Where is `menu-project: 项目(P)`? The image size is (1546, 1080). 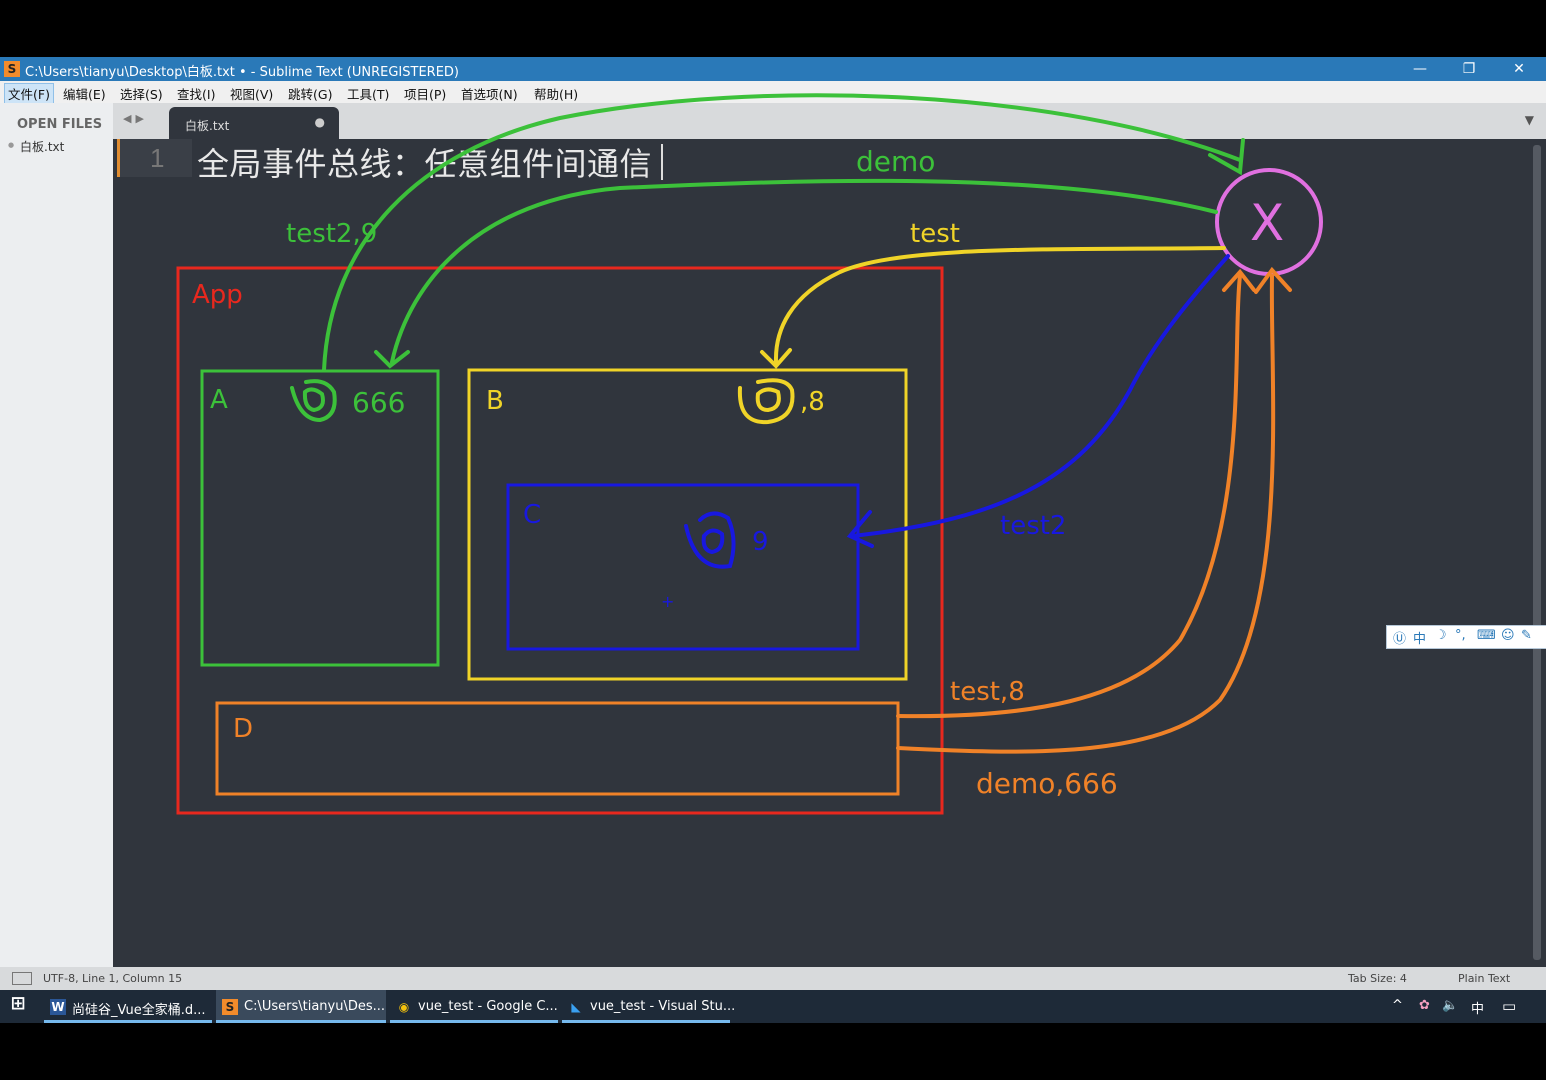
menu-project: 项目(P) is located at coordinates (425, 93).